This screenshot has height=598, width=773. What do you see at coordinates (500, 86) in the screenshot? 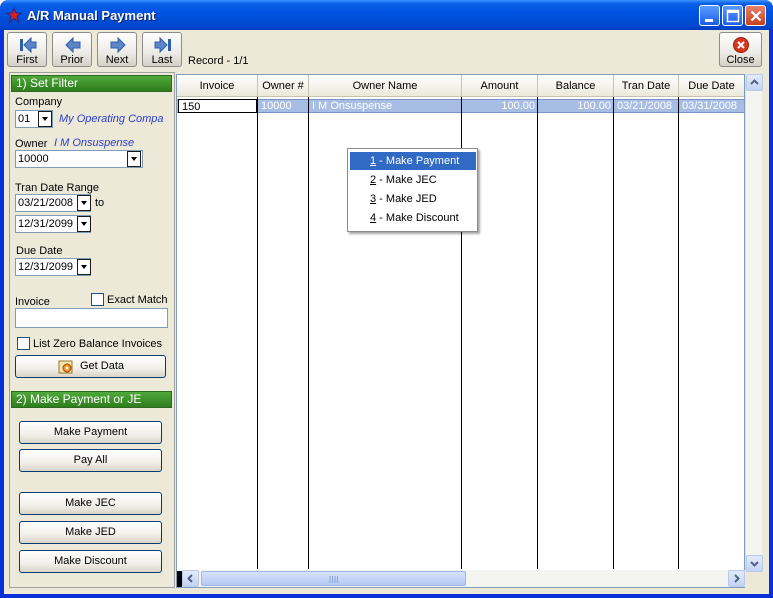
I see `column-header-amount: Amount` at bounding box center [500, 86].